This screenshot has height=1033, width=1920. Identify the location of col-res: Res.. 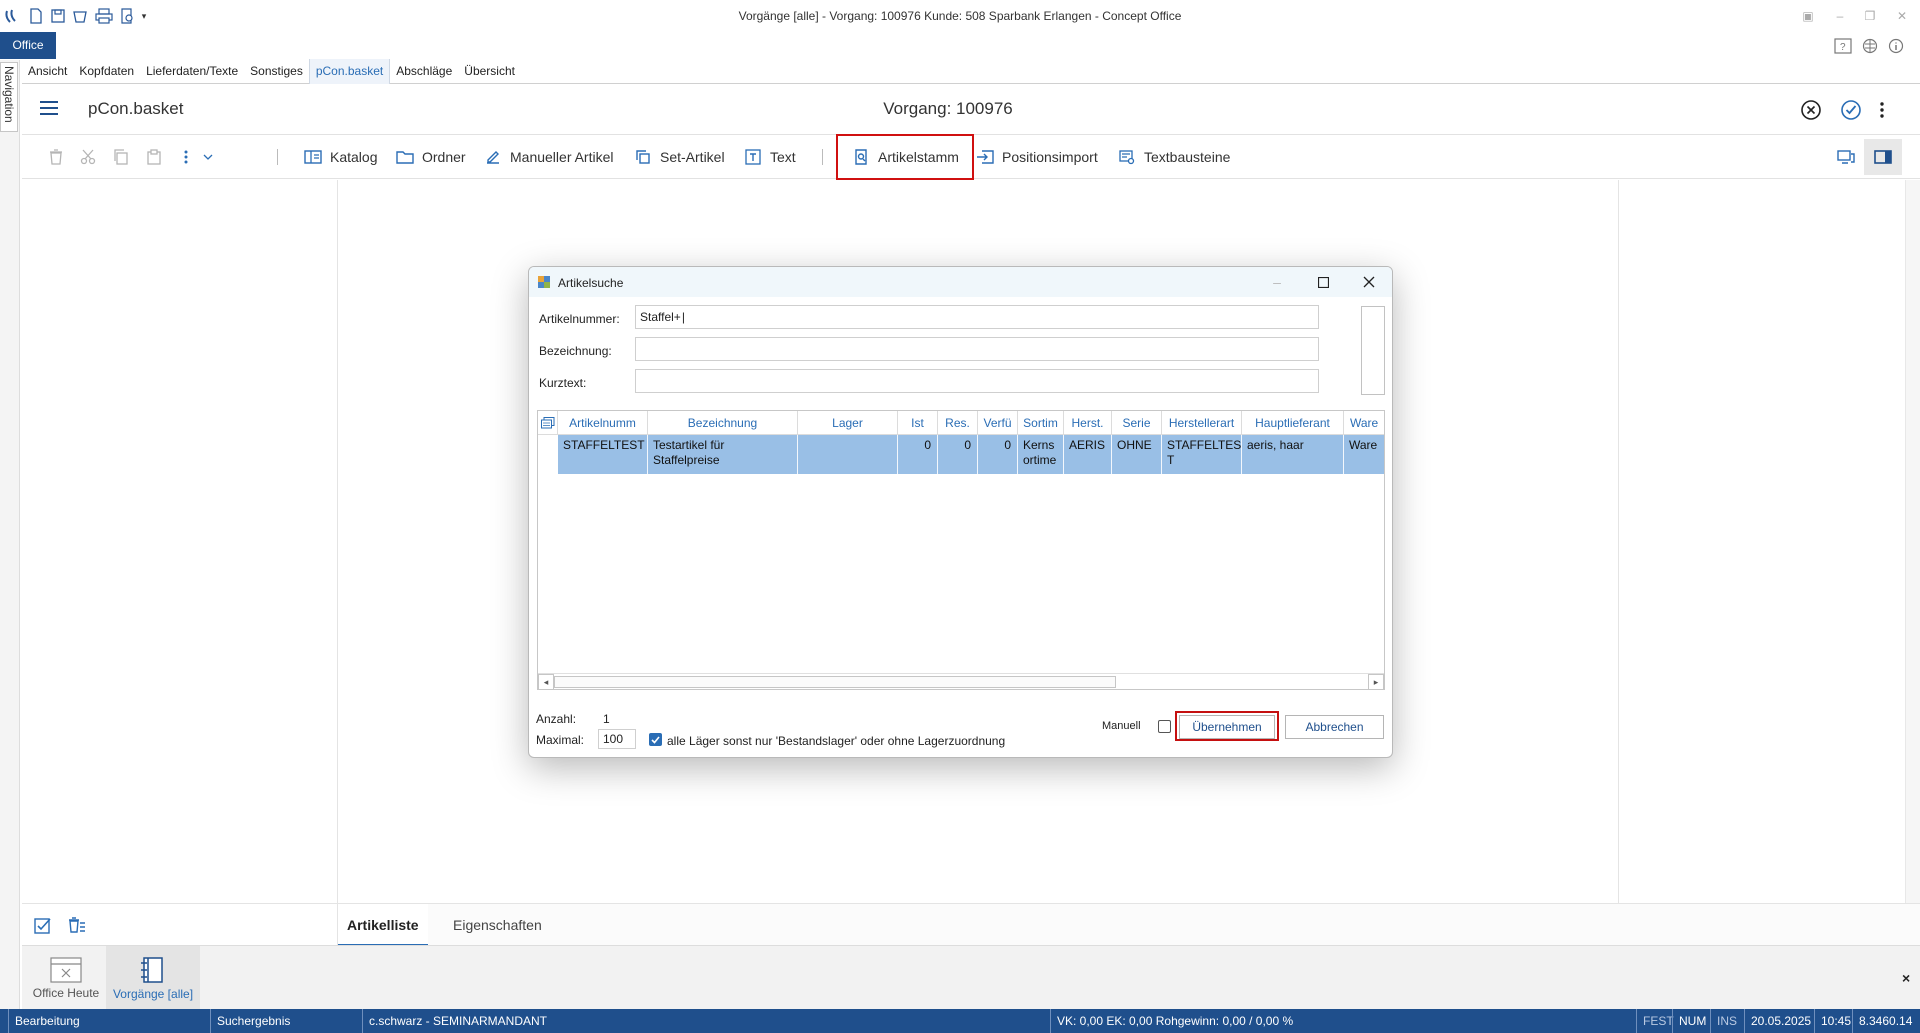
(958, 423).